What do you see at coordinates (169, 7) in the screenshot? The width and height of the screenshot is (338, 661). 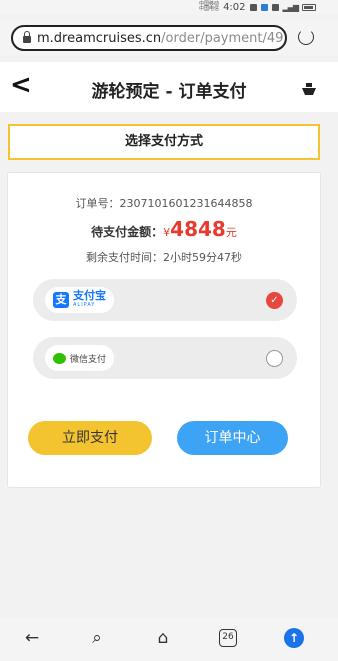 I see `status-bar: 中国移动 中国电信 4:02 ▂▄▆` at bounding box center [169, 7].